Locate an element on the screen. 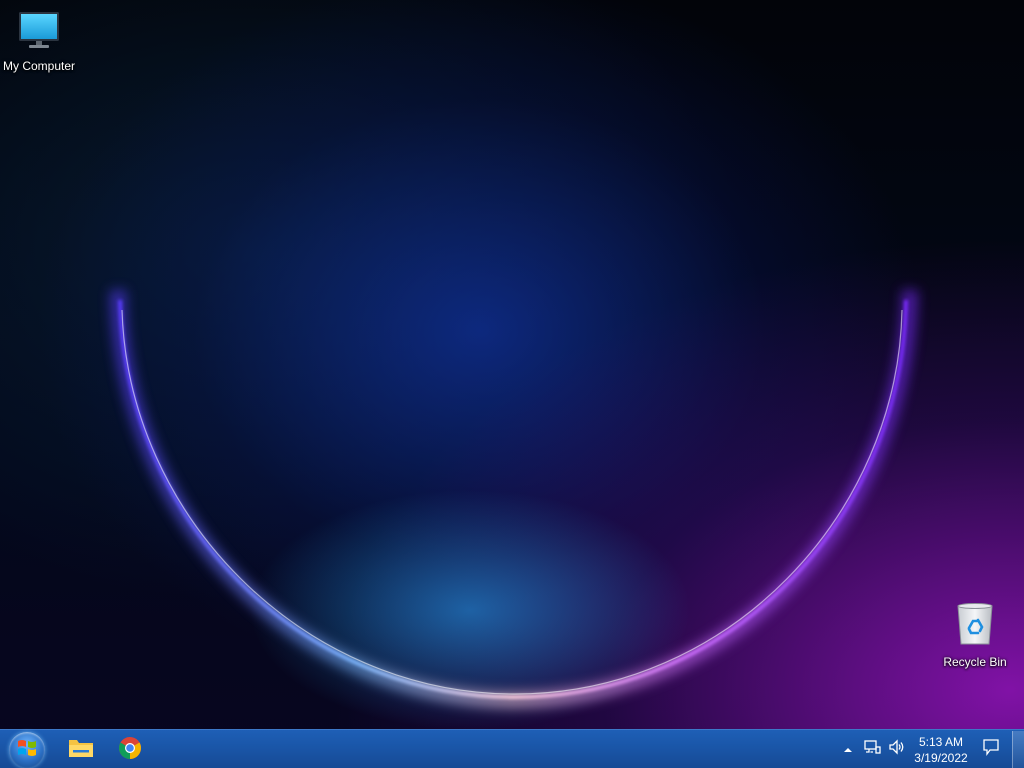  recycle-bin-icon is located at coordinates (975, 626).